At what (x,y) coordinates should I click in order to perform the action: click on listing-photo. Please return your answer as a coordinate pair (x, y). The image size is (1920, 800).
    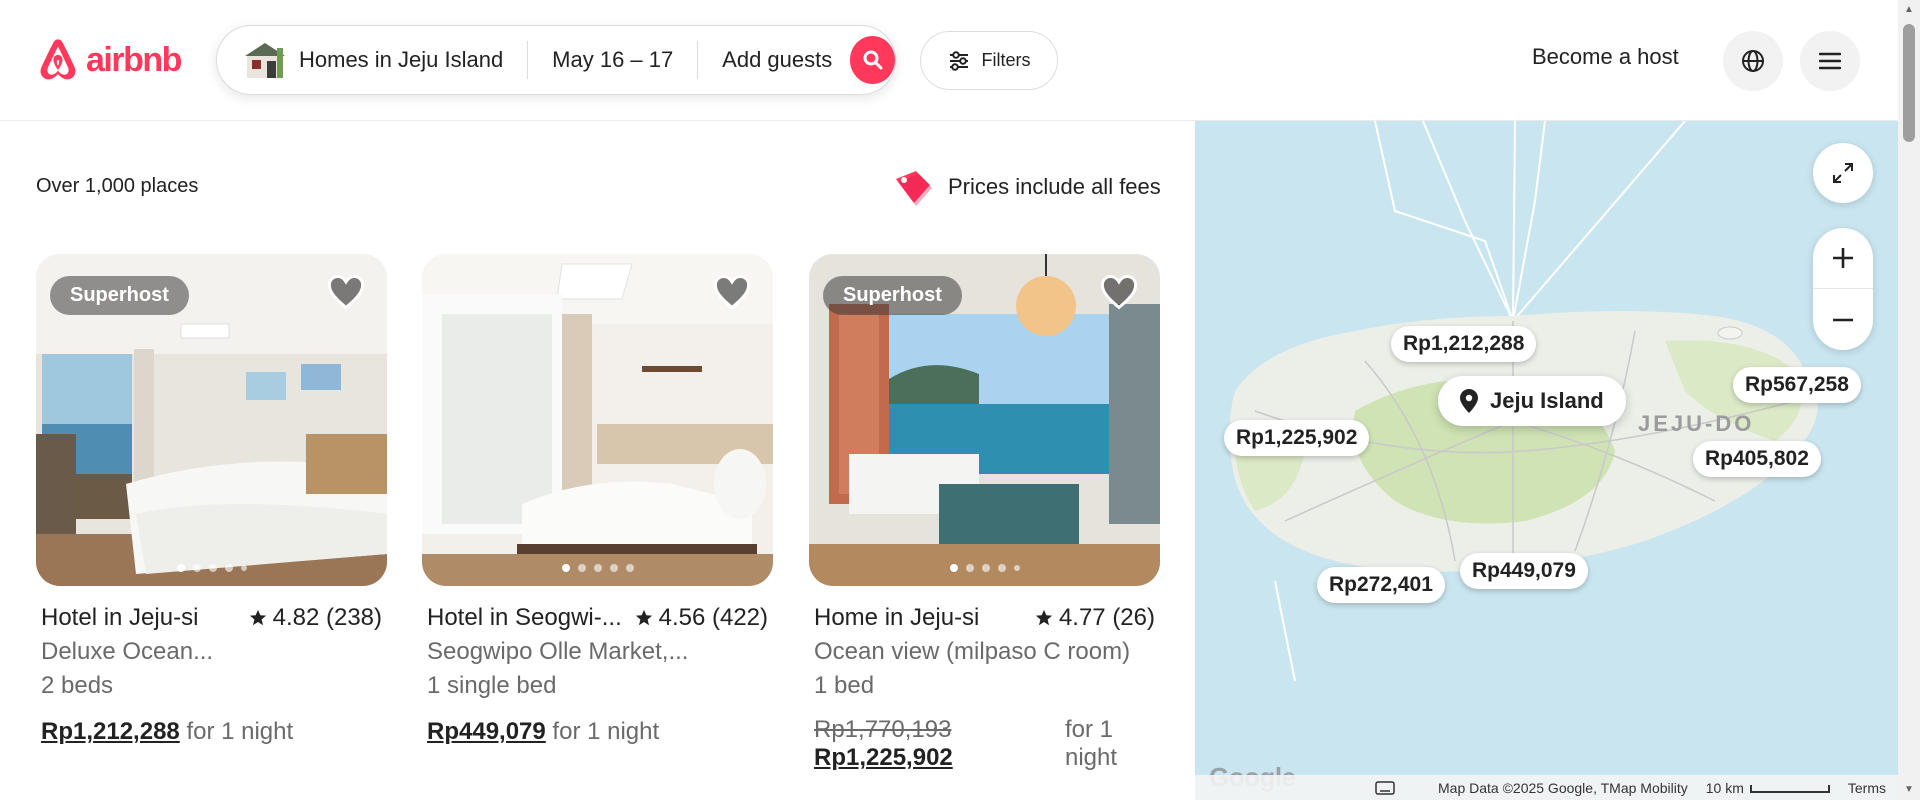
    Looking at the image, I should click on (597, 420).